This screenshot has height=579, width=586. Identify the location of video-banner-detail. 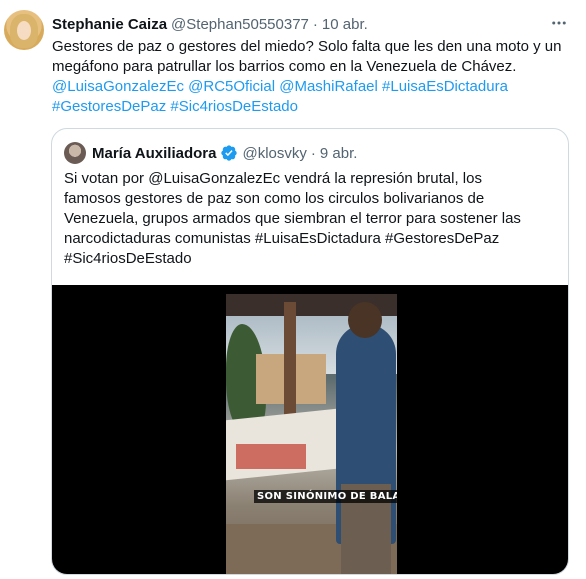
(271, 456).